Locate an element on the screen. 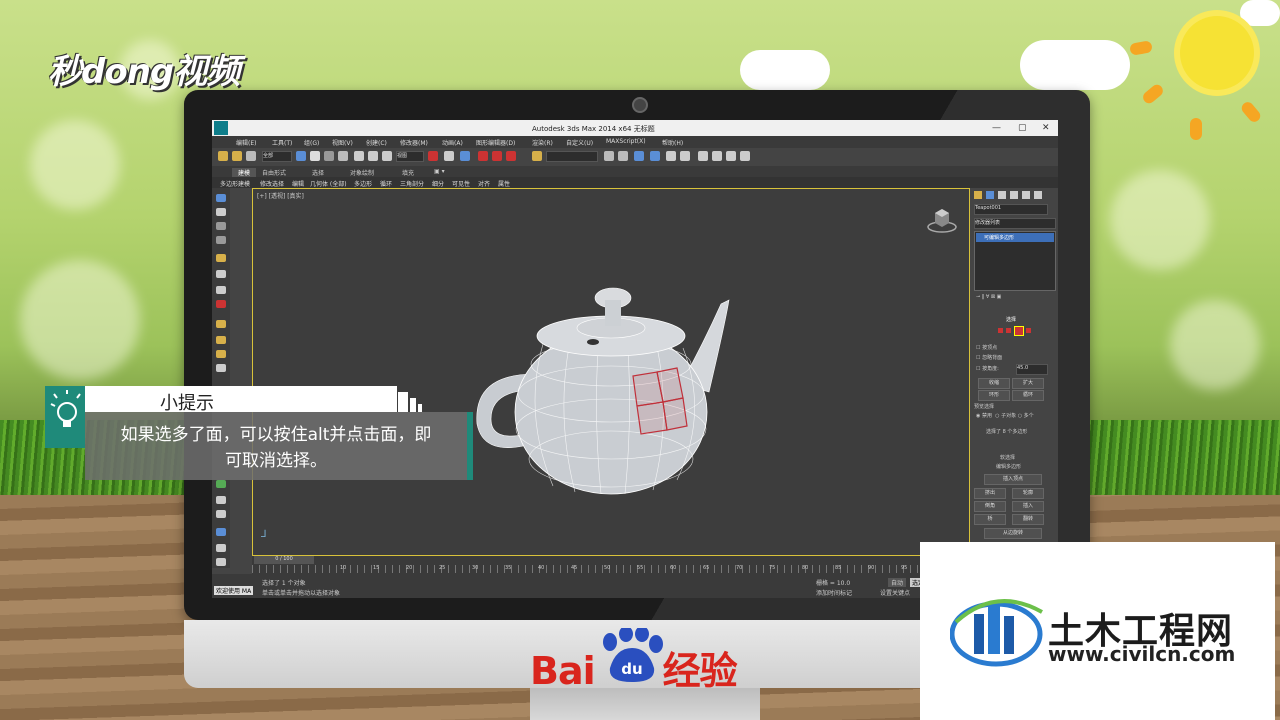 The image size is (1280, 720). ribbon-align: 对齐 is located at coordinates (484, 183).